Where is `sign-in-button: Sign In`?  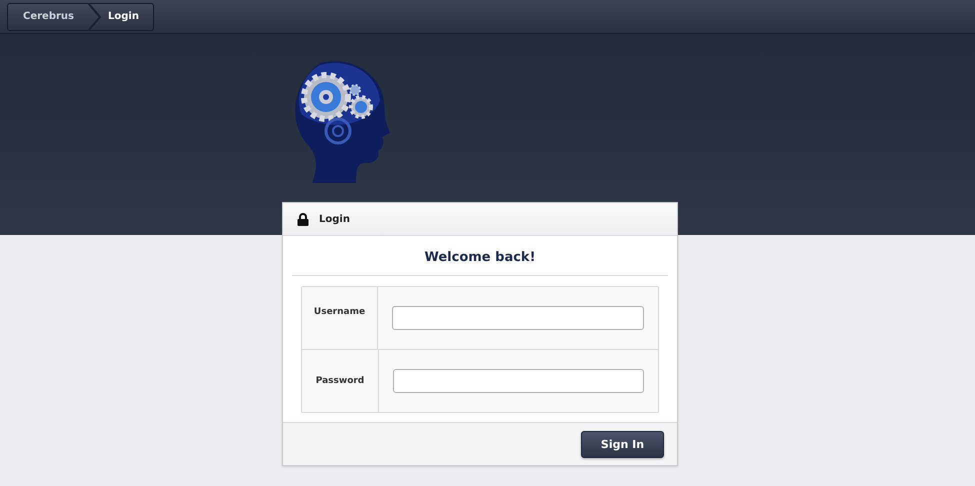
sign-in-button: Sign In is located at coordinates (622, 444).